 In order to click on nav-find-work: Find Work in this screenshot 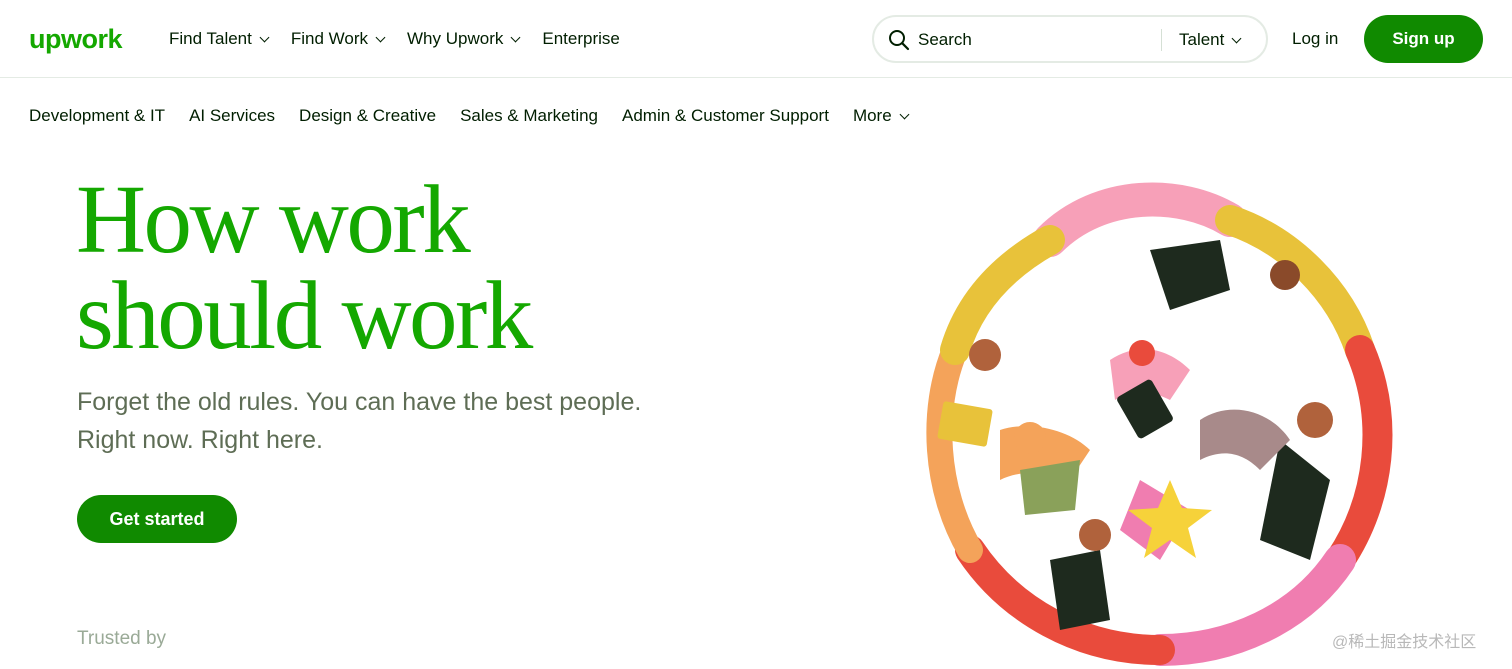, I will do `click(338, 39)`.